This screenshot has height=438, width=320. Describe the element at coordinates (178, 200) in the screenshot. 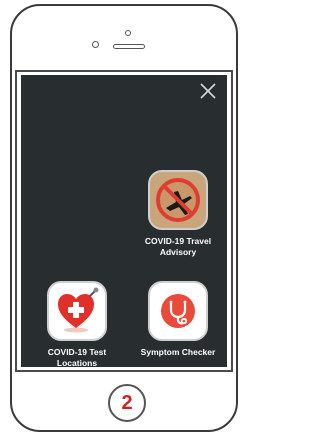

I see `no-flight-icon` at that location.